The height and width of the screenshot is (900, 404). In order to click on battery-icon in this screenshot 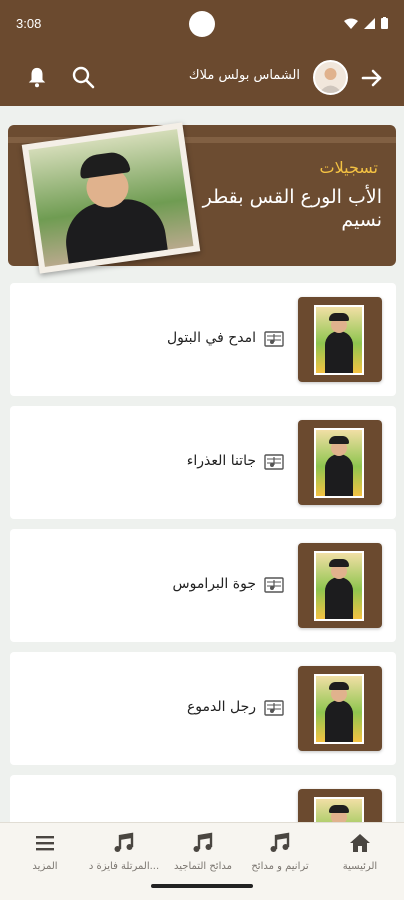, I will do `click(384, 23)`.